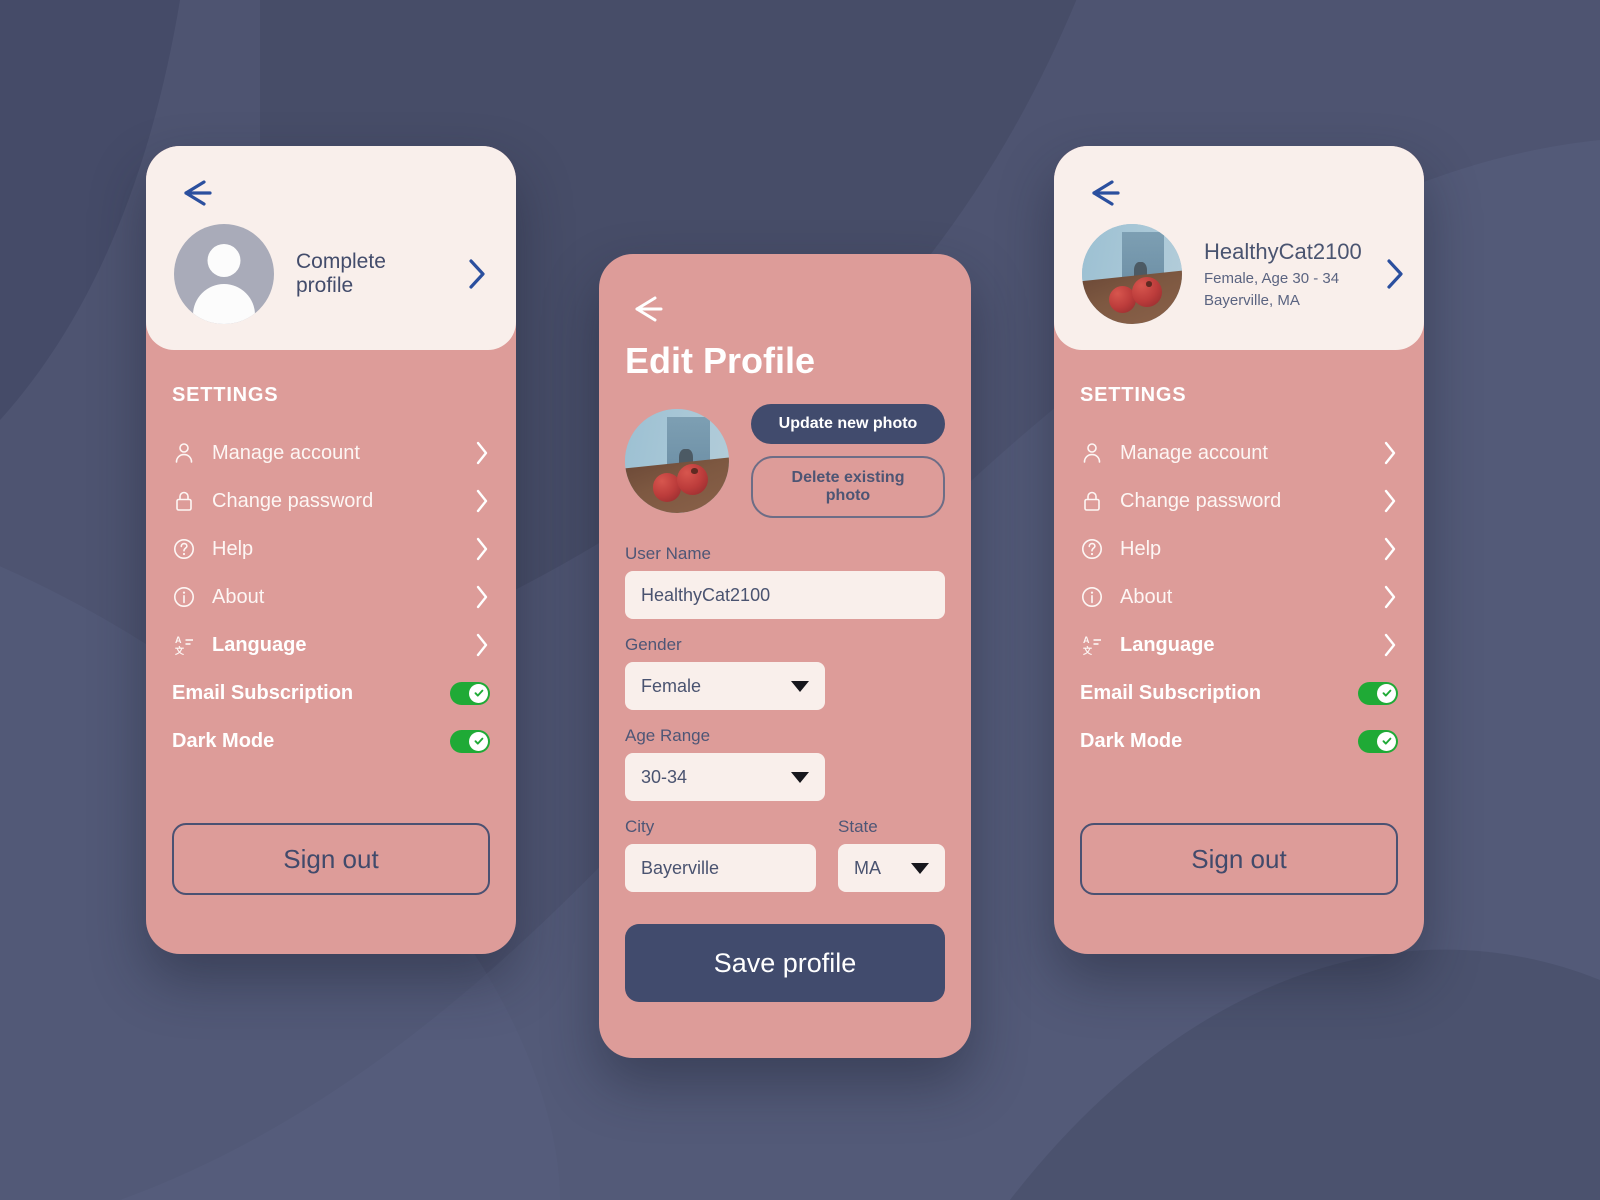 This screenshot has width=1600, height=1200. I want to click on svg-text: 文, so click(1087, 650).